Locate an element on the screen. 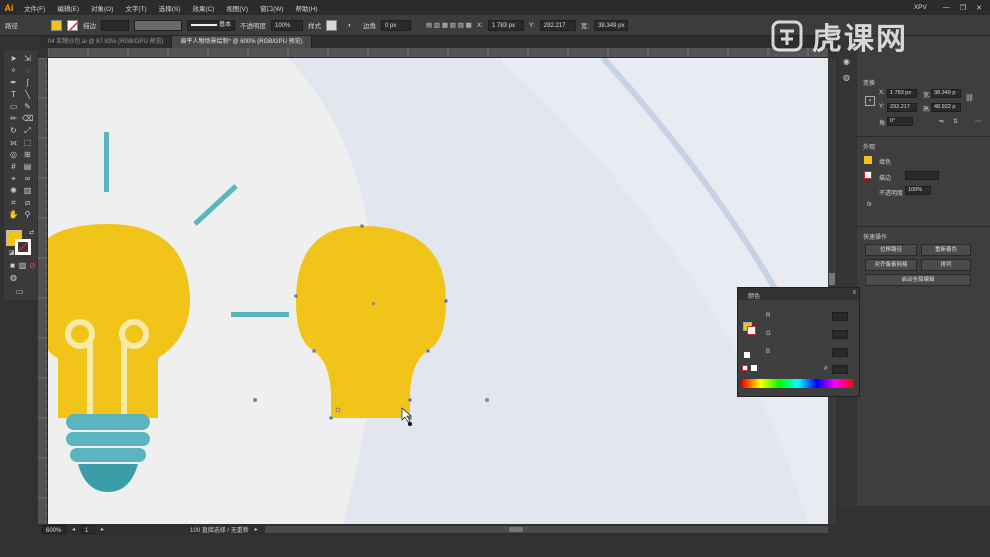 The image size is (990, 557). arrange-button: 排列 is located at coordinates (946, 265).